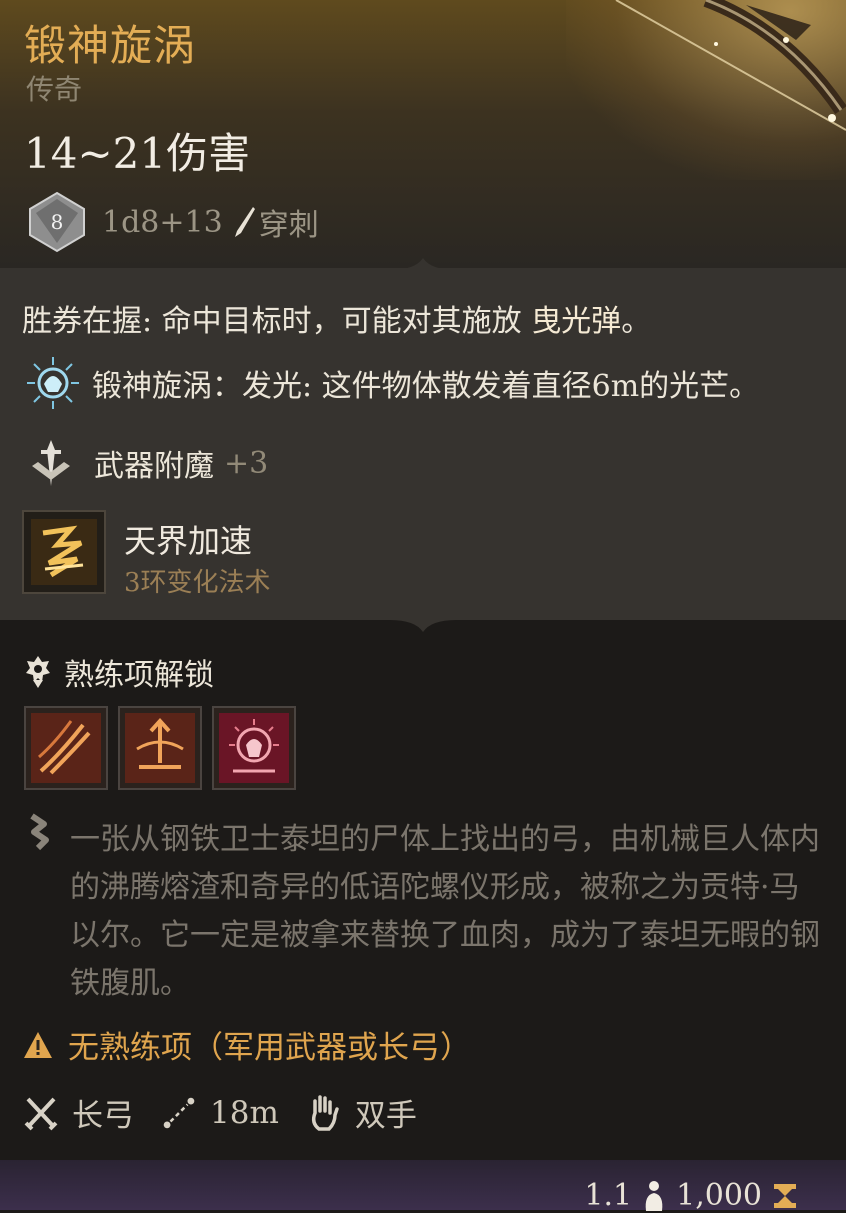 The image size is (846, 1213). Describe the element at coordinates (197, 583) in the screenshot. I see `spell-level: 3环变化法术` at that location.